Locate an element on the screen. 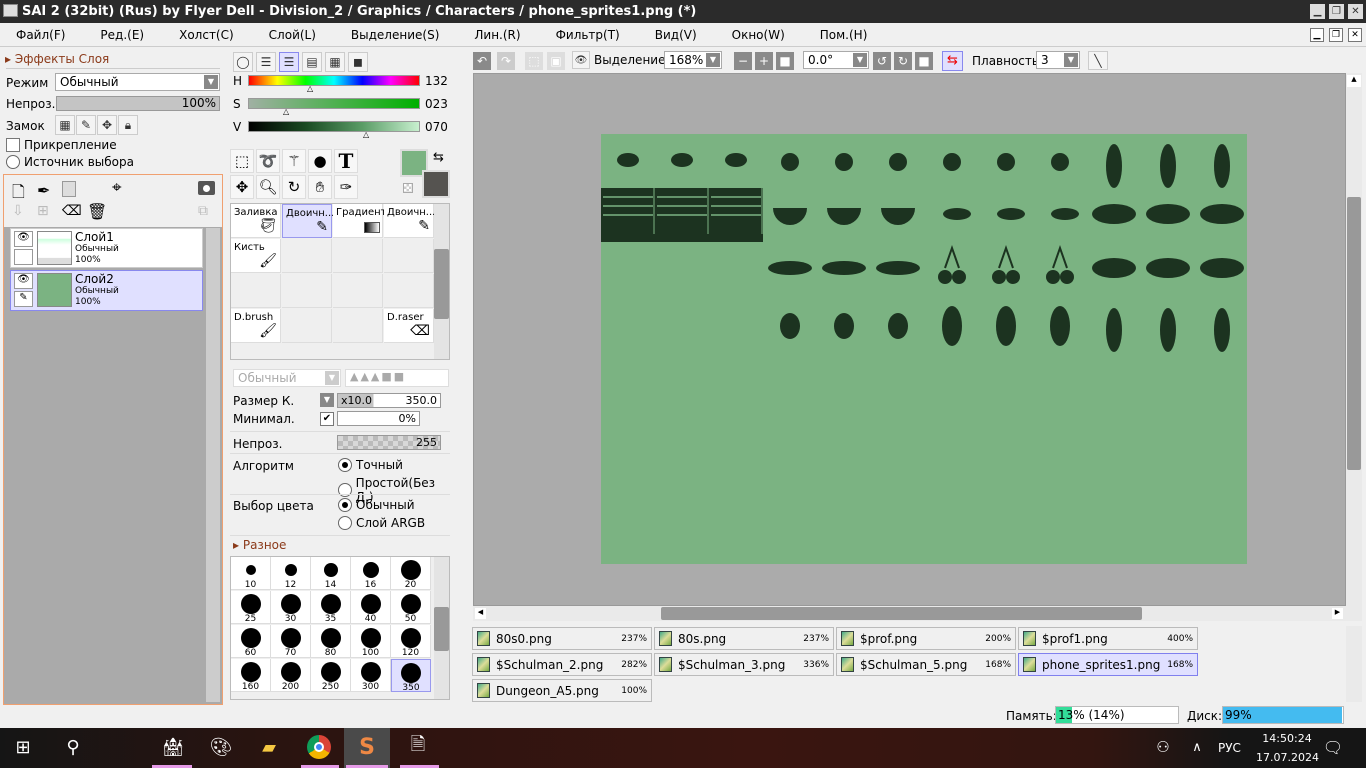  brush-size-preset: 35 is located at coordinates (331, 607).